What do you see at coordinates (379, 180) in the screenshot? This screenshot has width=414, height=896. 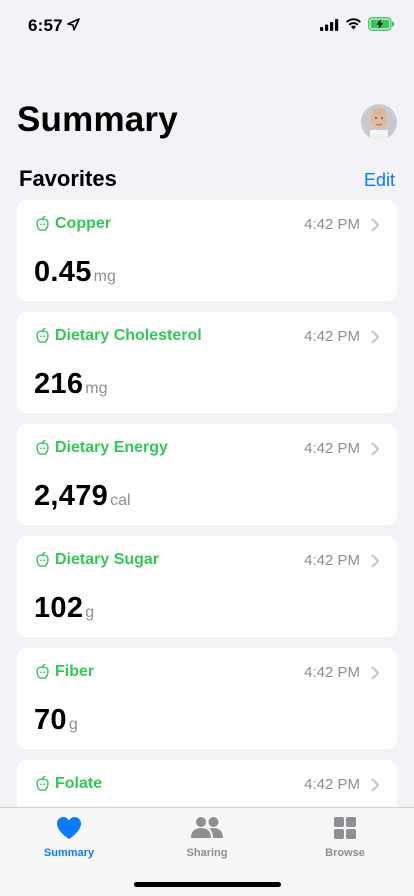 I see `edit-favorites-button: Edit` at bounding box center [379, 180].